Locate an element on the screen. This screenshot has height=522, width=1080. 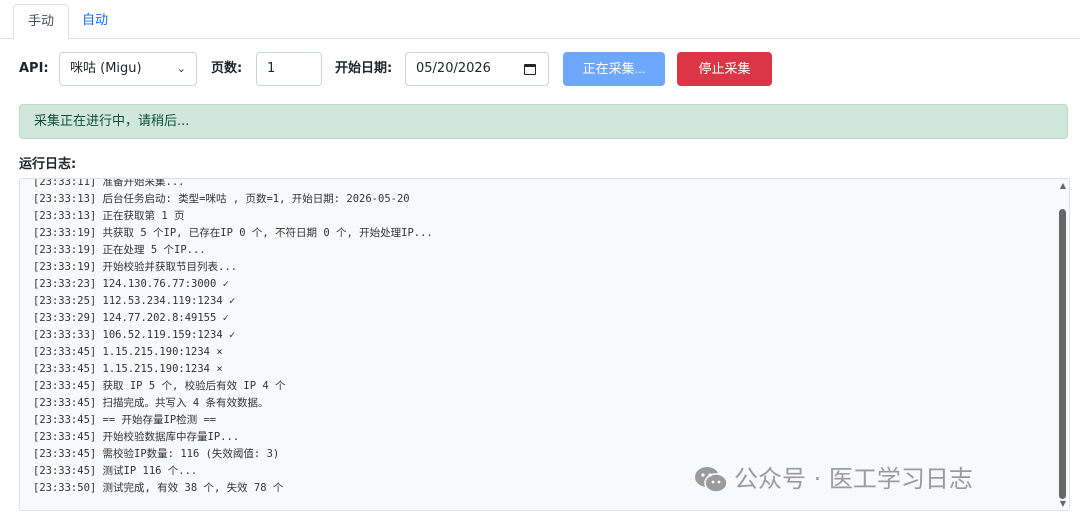
api-select-value: 咪咕 (Migu) is located at coordinates (106, 68).